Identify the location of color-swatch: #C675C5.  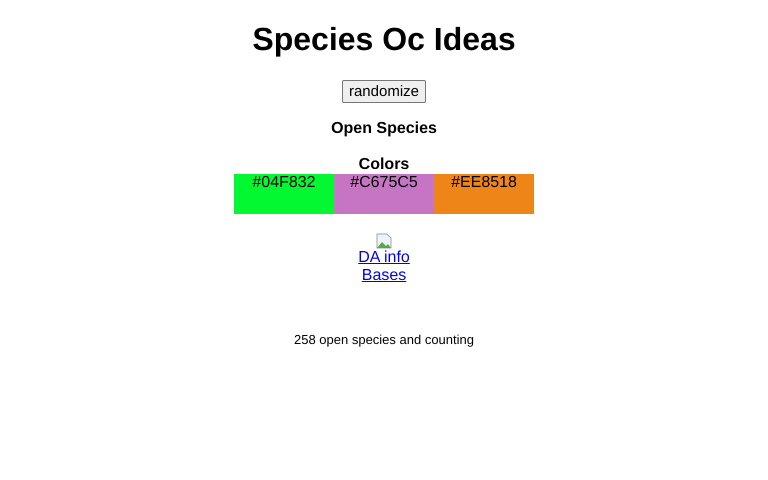
(384, 194).